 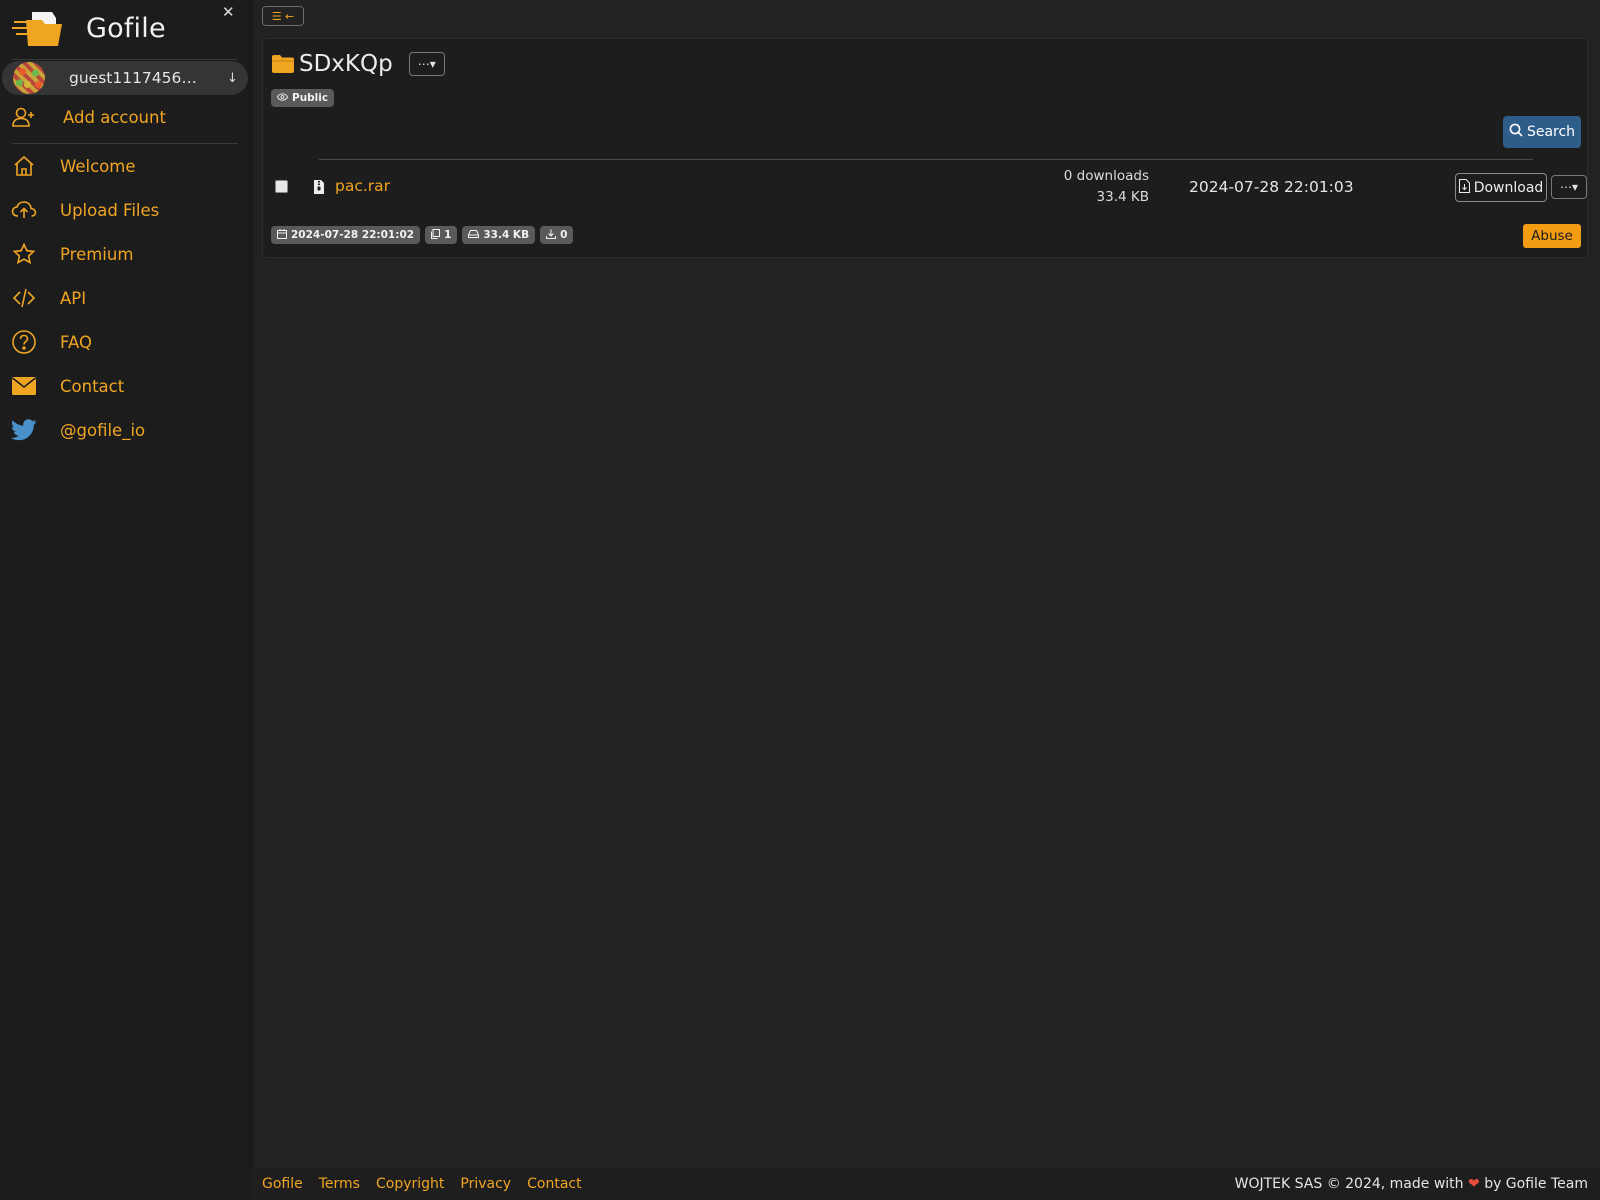 What do you see at coordinates (1106, 176) in the screenshot?
I see `file-download-count: 0 downloads` at bounding box center [1106, 176].